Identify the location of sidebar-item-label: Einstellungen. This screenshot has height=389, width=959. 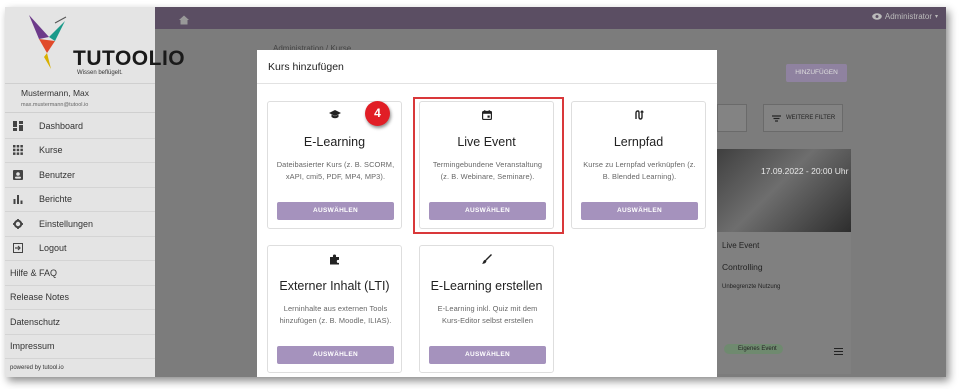
(66, 223).